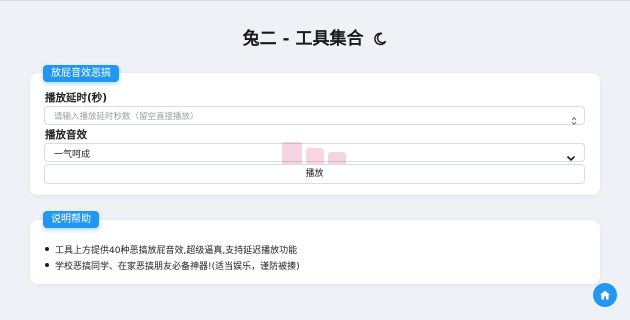 The width and height of the screenshot is (630, 320). What do you see at coordinates (71, 219) in the screenshot?
I see `help-badge: 说明帮助` at bounding box center [71, 219].